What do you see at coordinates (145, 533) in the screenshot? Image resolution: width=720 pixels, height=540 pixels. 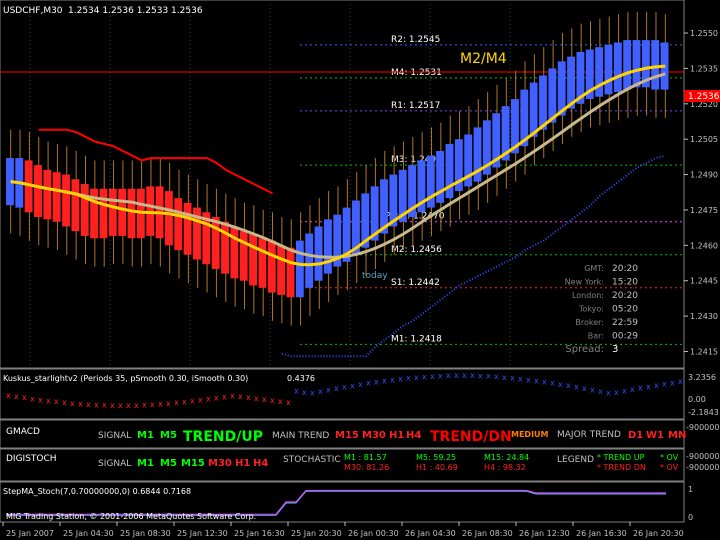 I see `time-tick-label: 25 Jan 08:30` at bounding box center [145, 533].